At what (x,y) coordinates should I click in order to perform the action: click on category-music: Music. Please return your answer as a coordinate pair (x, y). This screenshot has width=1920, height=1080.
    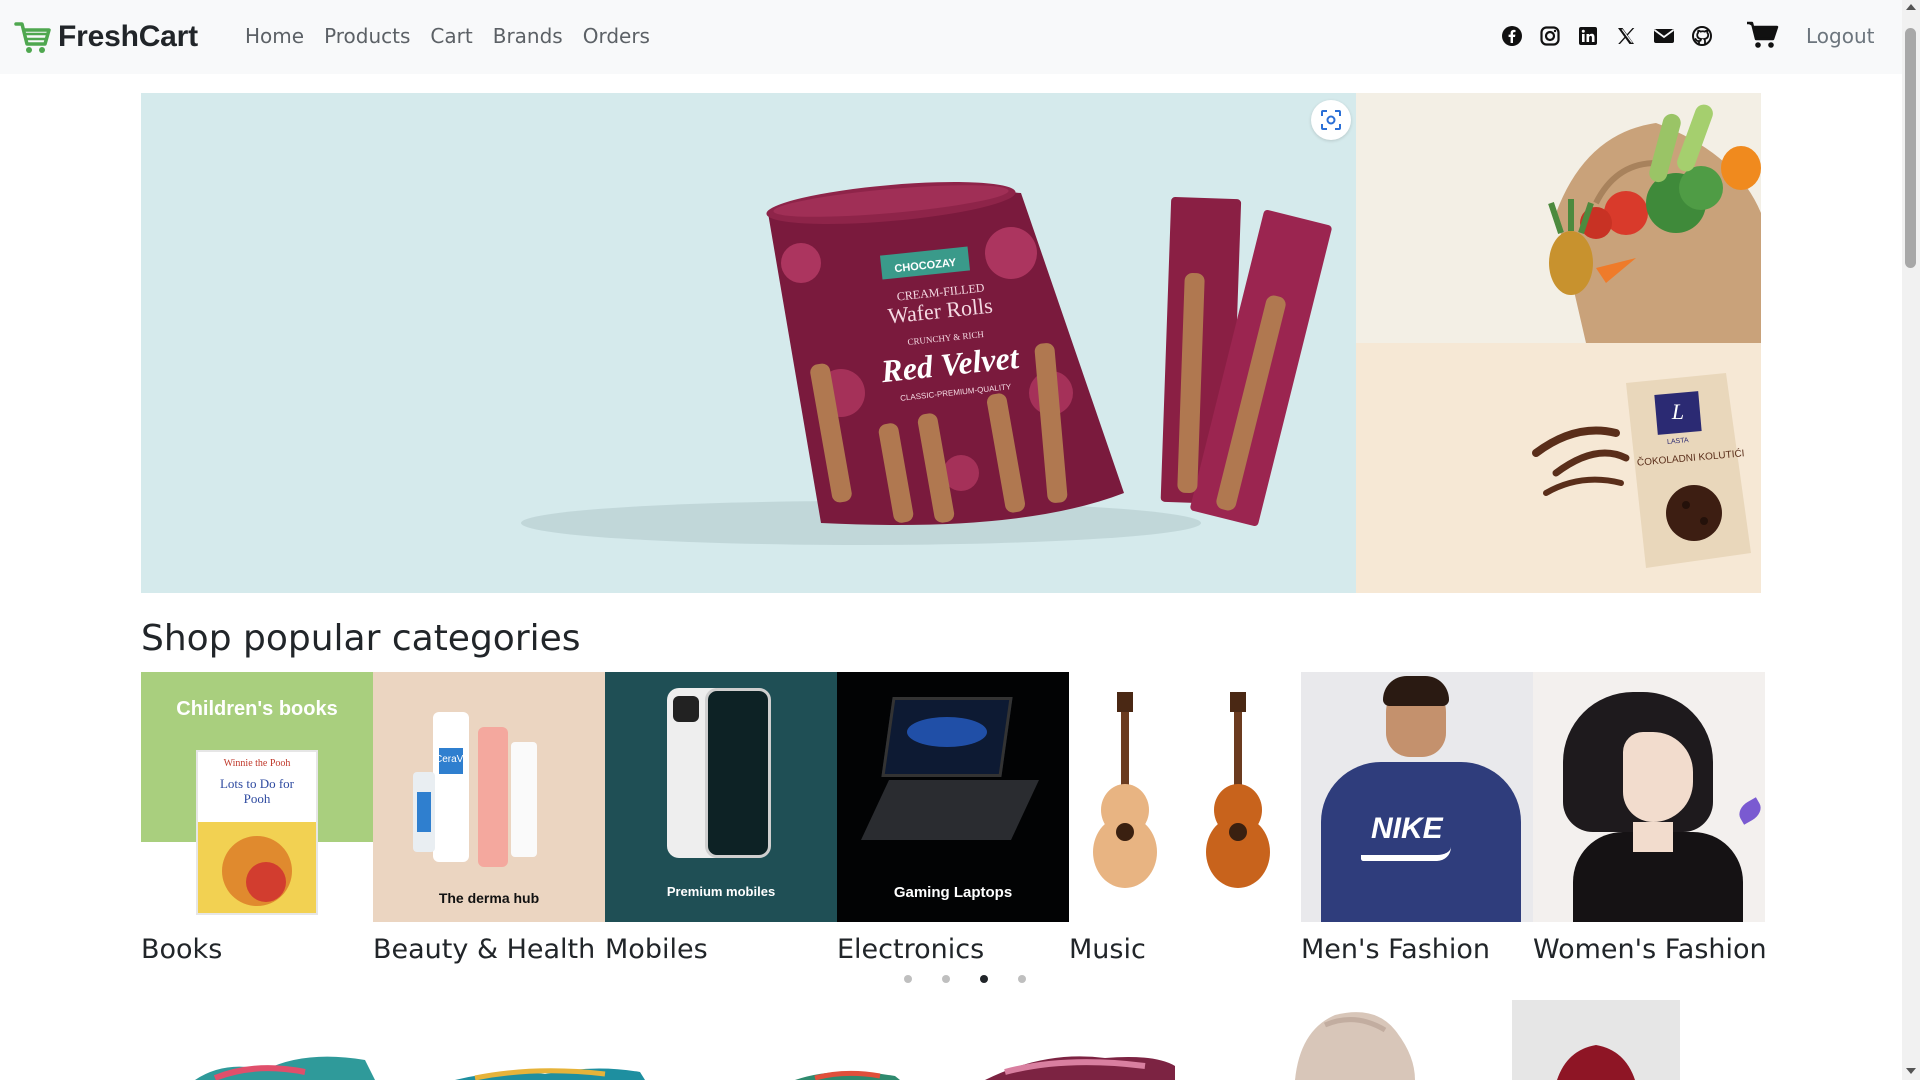
    Looking at the image, I should click on (1185, 818).